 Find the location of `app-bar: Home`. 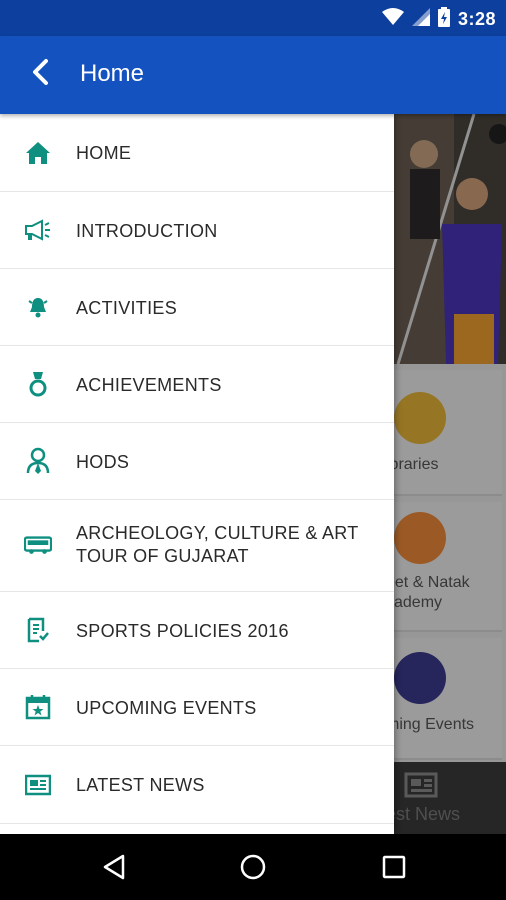

app-bar: Home is located at coordinates (253, 75).